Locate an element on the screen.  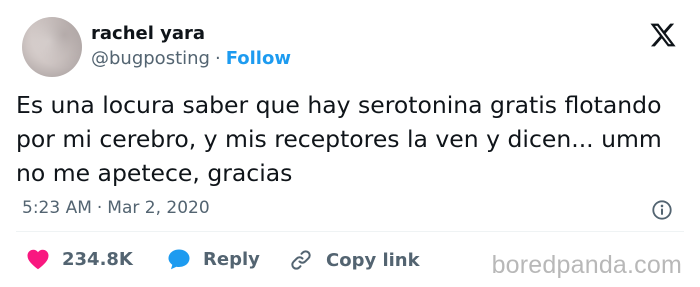
avatar is located at coordinates (52, 47).